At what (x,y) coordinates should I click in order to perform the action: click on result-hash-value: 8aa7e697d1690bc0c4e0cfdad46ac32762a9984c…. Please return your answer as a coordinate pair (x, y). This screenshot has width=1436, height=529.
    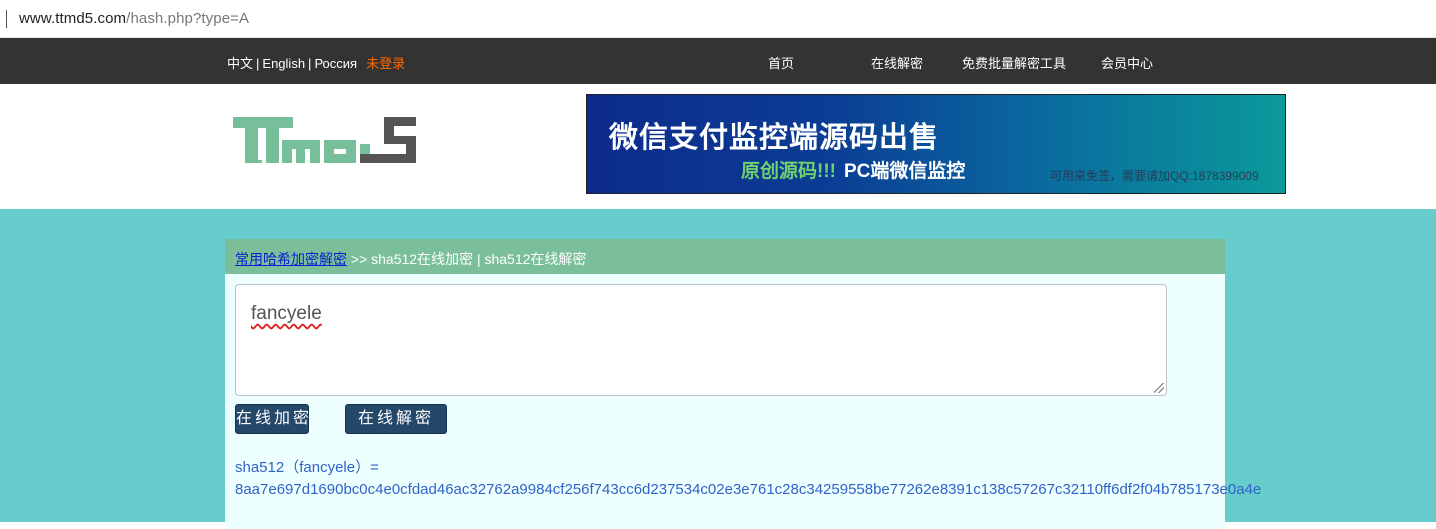
    Looking at the image, I should click on (748, 489).